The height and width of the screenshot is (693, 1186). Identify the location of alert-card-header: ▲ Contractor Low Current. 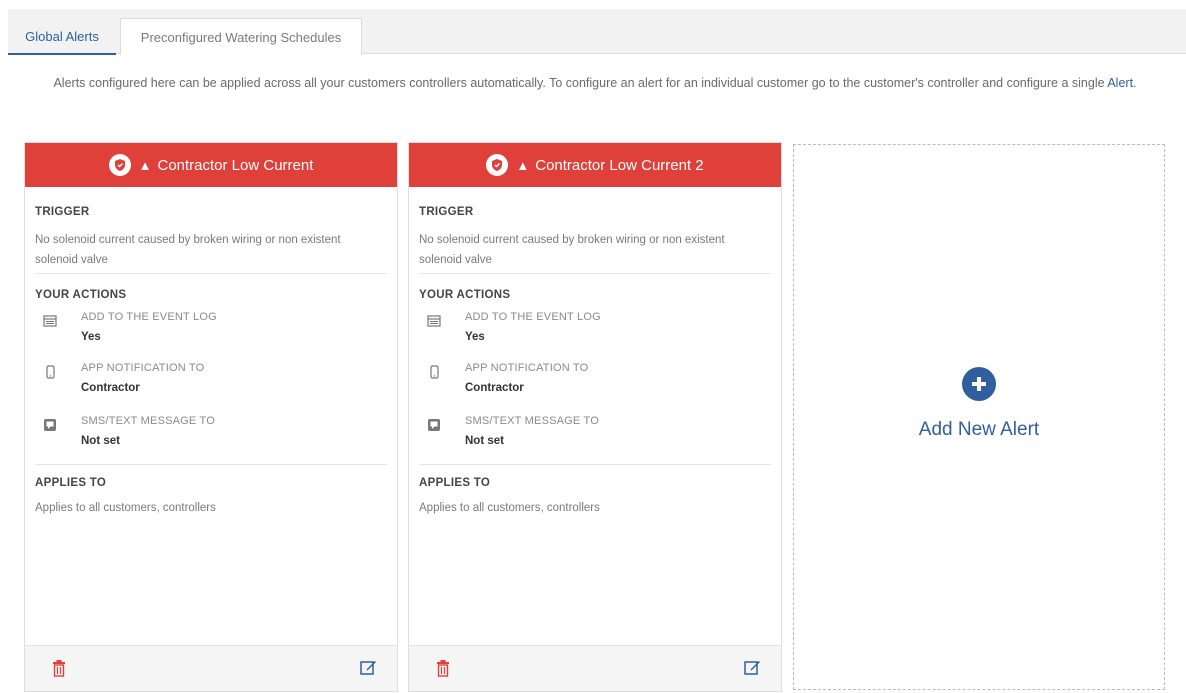
(211, 165).